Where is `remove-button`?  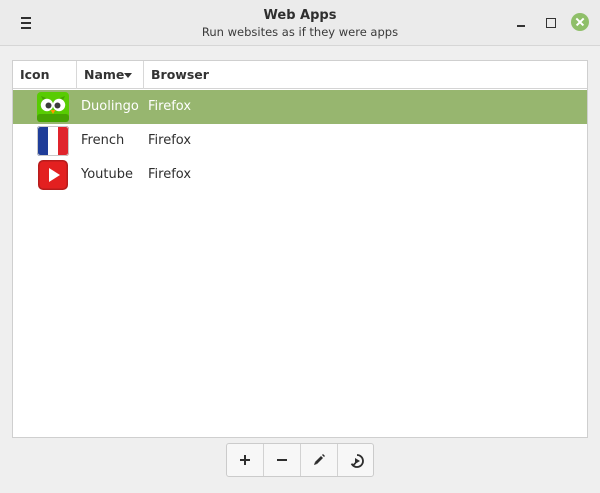
remove-button is located at coordinates (282, 460).